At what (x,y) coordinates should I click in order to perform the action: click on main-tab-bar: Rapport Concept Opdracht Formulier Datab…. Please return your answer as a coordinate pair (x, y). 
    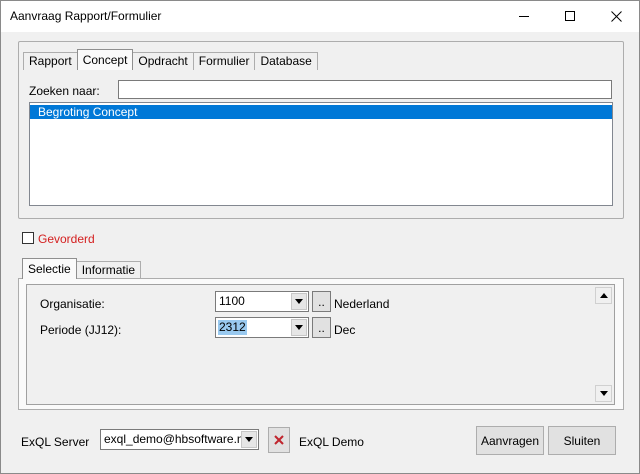
    Looking at the image, I should click on (170, 59).